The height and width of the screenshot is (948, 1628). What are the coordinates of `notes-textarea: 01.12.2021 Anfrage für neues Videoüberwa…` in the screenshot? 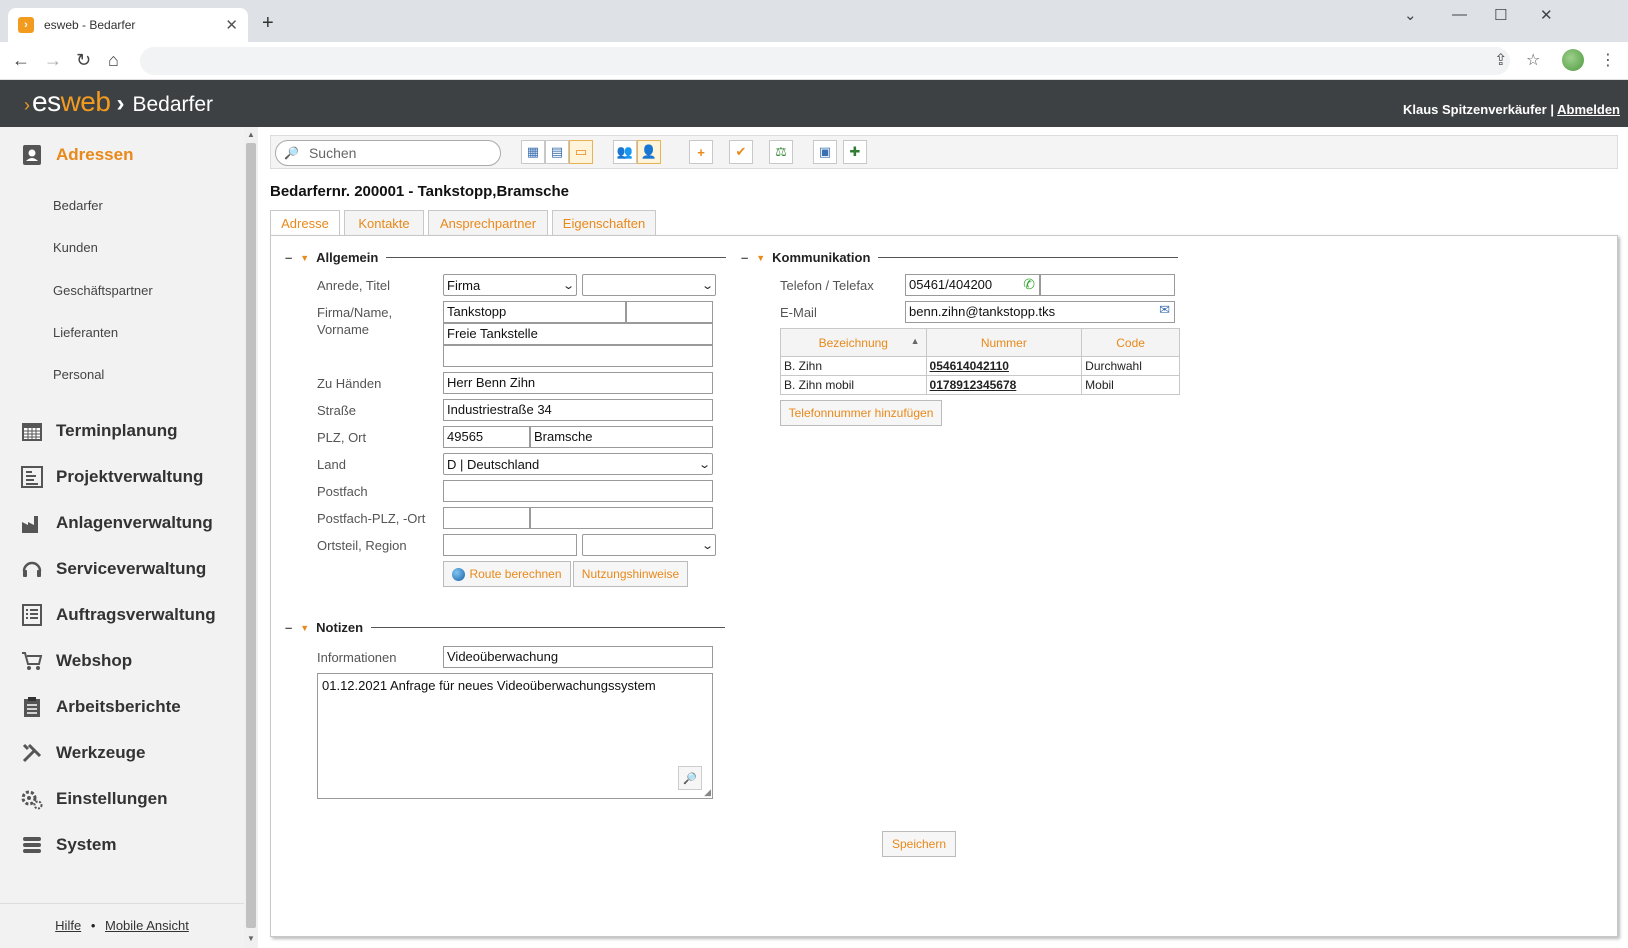 It's located at (515, 736).